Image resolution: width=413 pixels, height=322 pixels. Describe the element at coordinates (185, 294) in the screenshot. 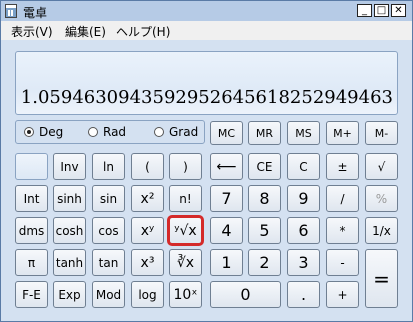

I see `ten-power-x-button: 10ˣ` at that location.